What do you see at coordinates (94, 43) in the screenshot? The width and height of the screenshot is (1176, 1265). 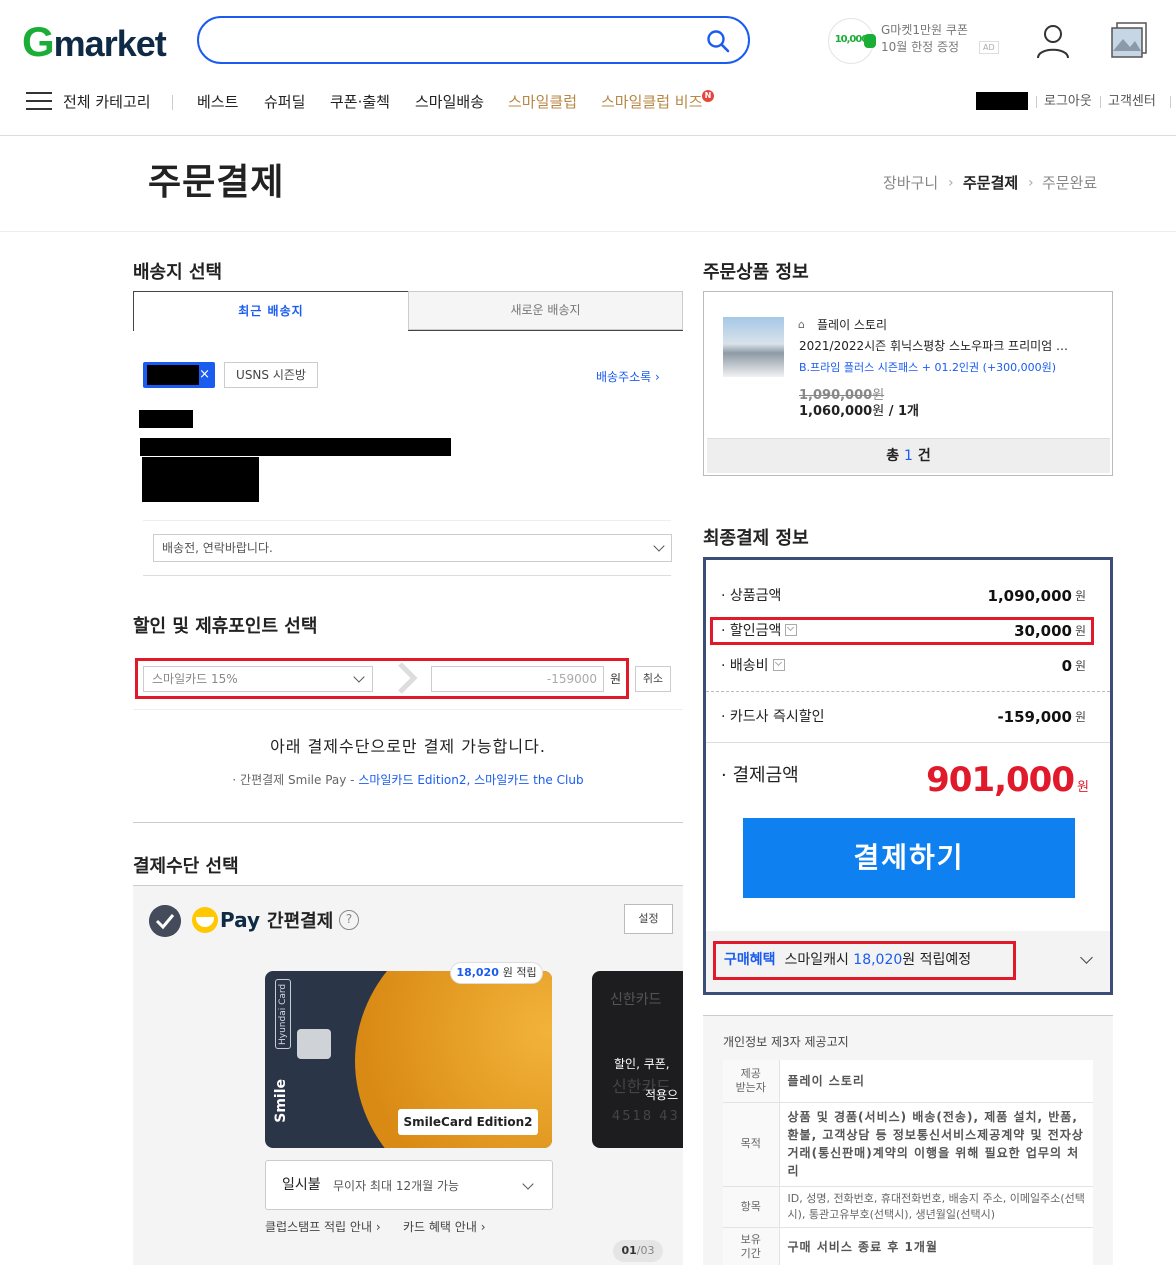 I see `gmarket-logo: Gmarket` at bounding box center [94, 43].